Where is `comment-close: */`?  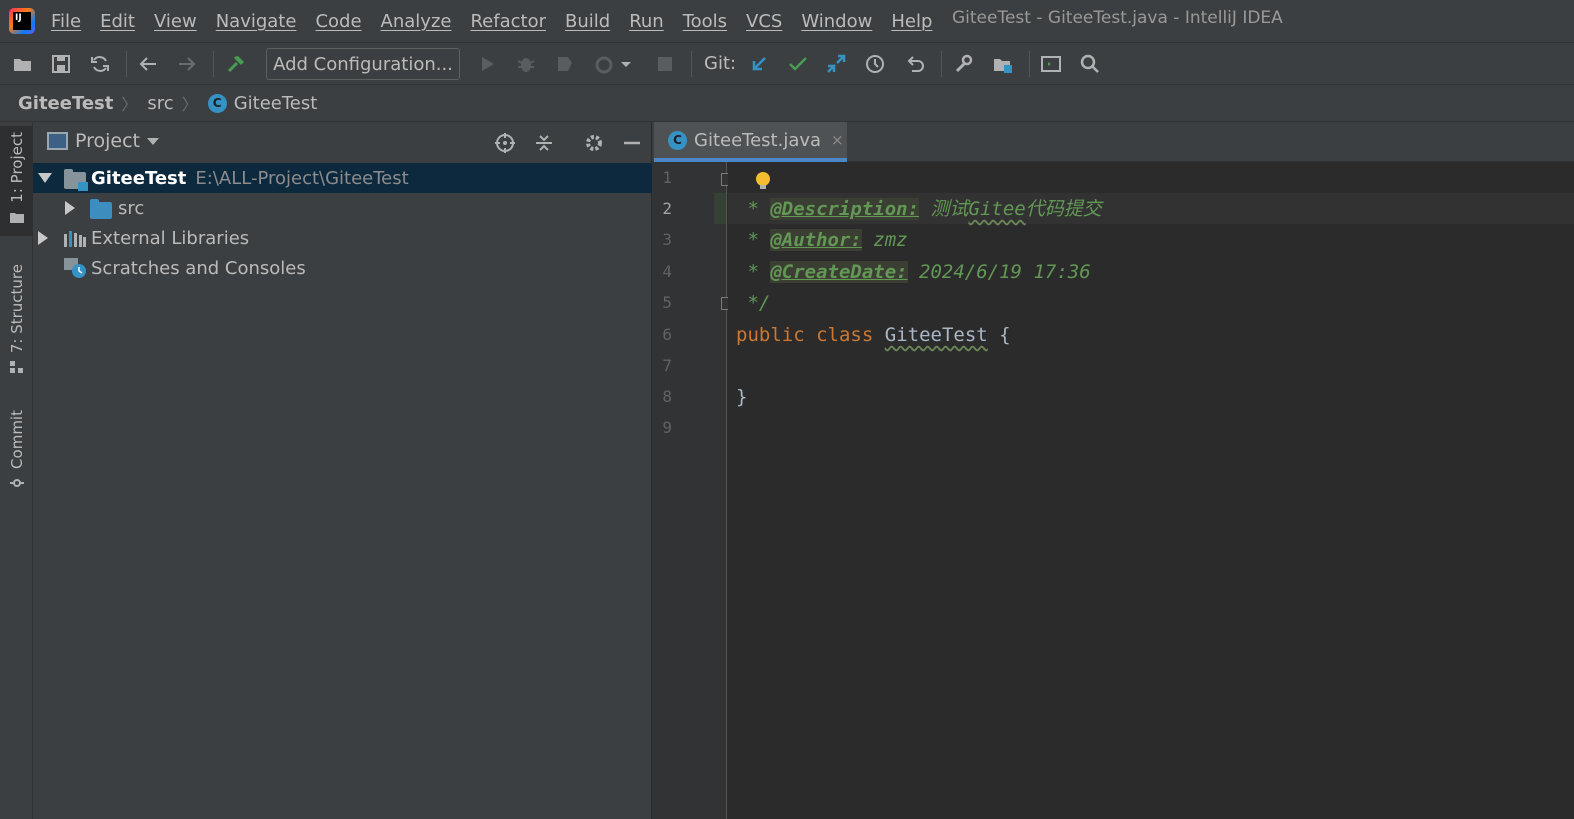
comment-close: */ is located at coordinates (753, 303).